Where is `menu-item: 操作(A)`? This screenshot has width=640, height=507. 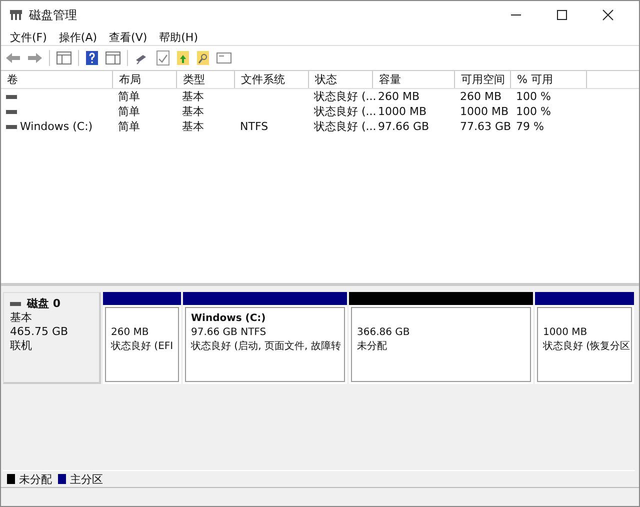 menu-item: 操作(A) is located at coordinates (79, 37).